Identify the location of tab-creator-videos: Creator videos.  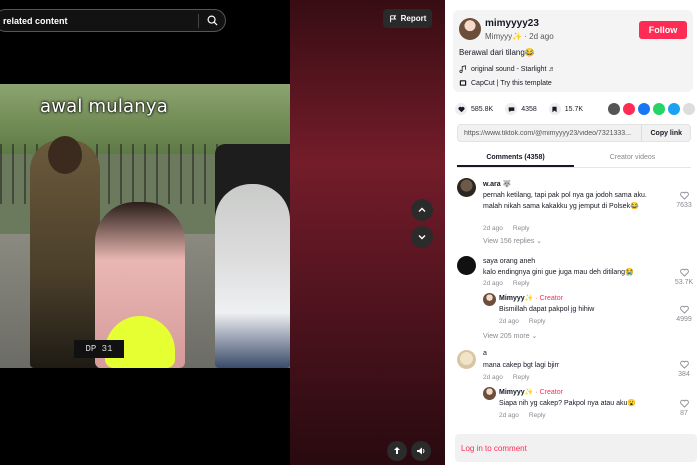
(632, 158).